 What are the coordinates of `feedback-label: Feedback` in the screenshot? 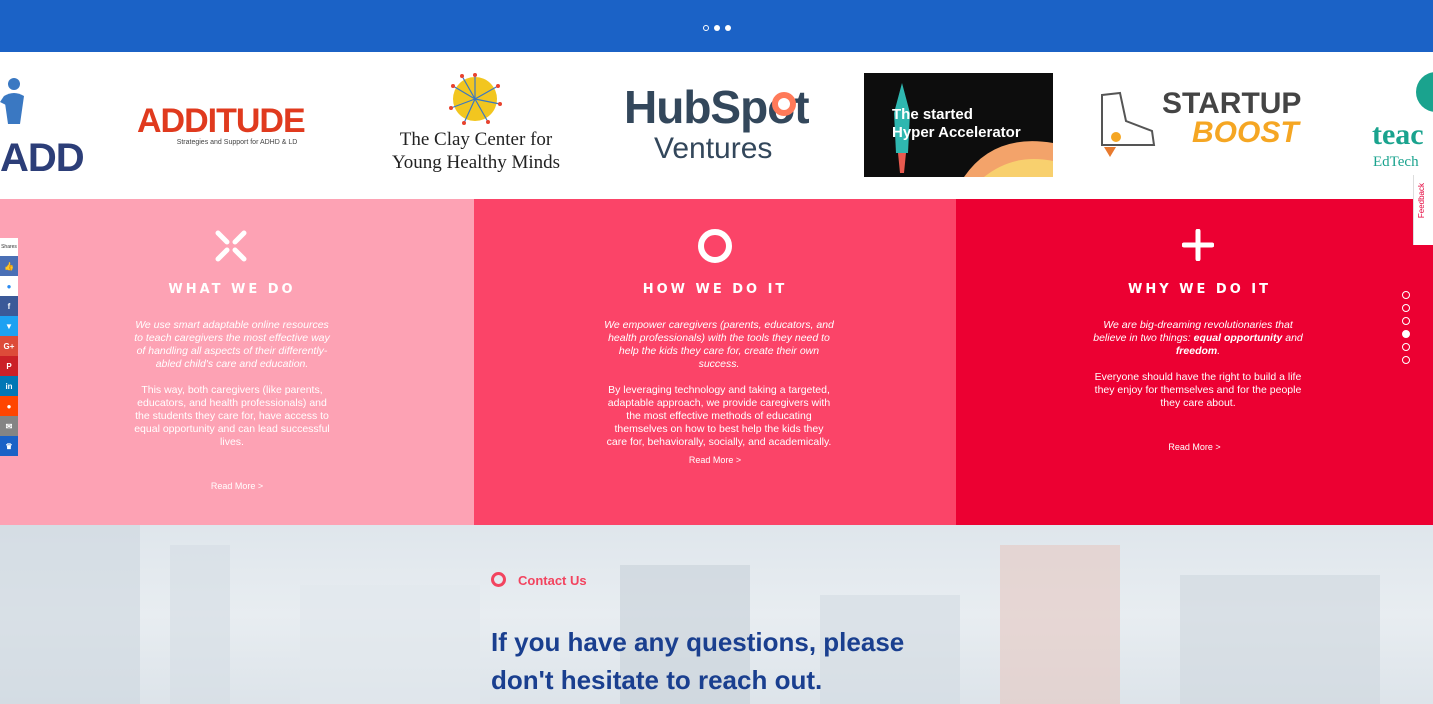 It's located at (1421, 201).